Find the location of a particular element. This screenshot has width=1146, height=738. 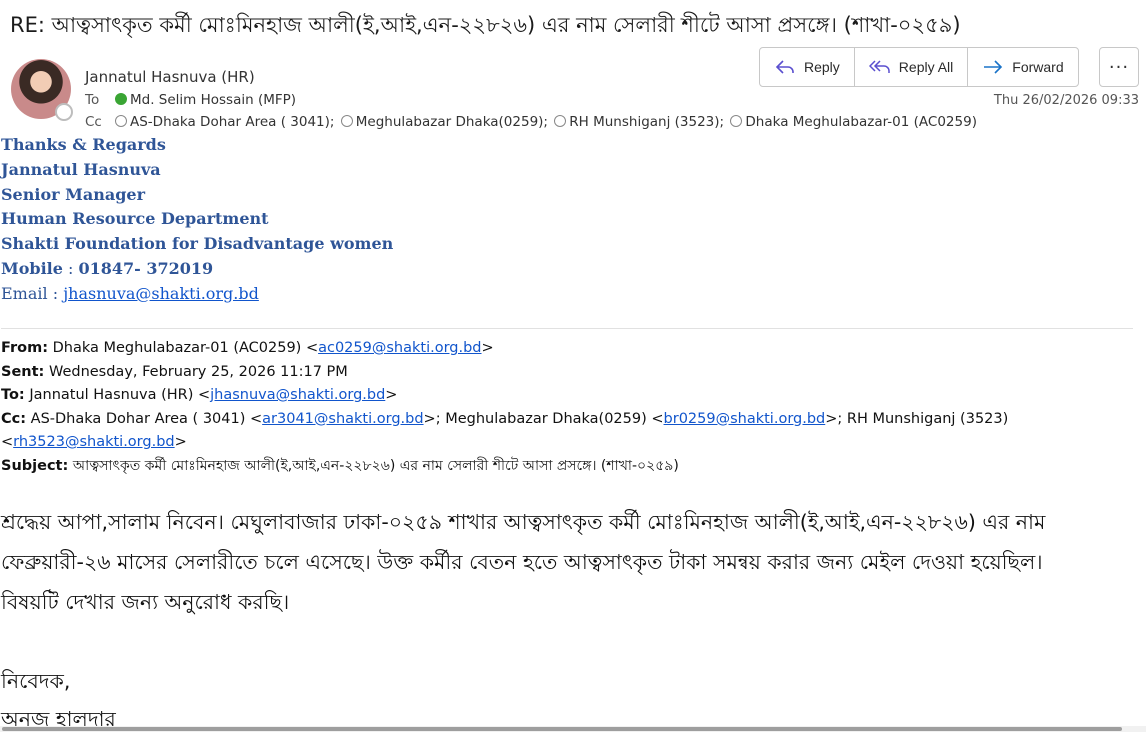

signature-mobile: Mobile : 01847- 372019 is located at coordinates (107, 268).